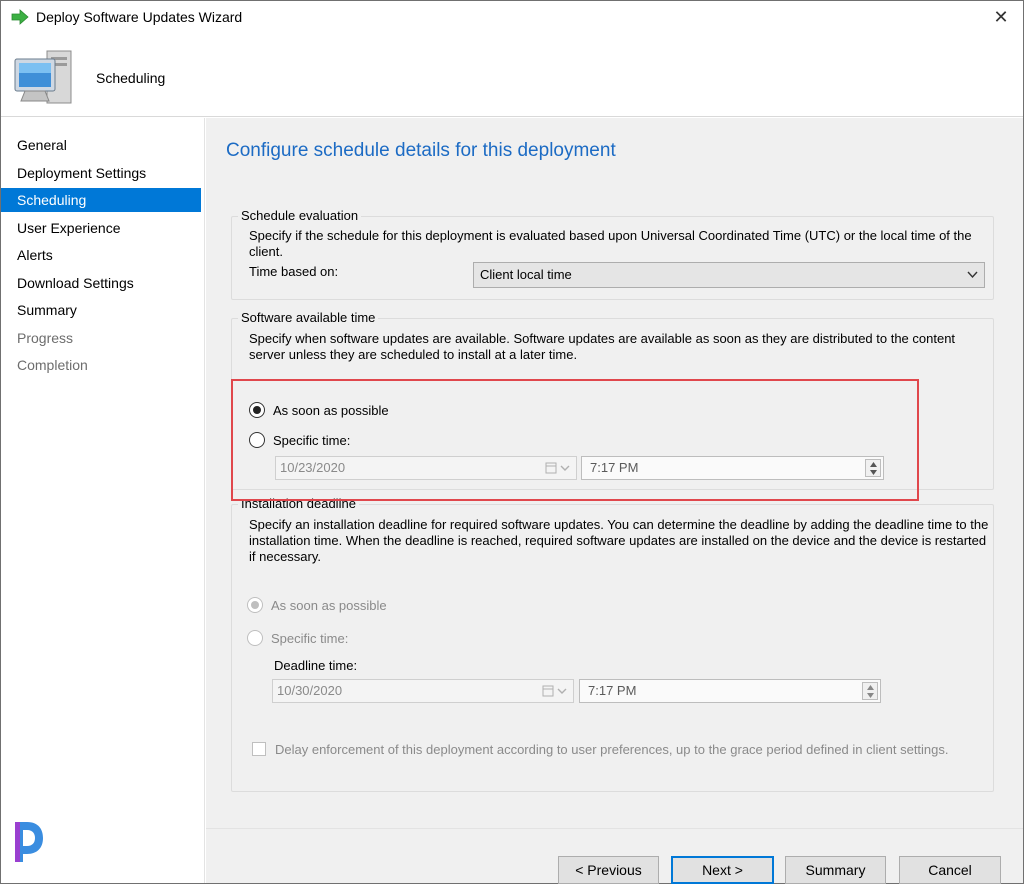 This screenshot has width=1024, height=884. What do you see at coordinates (614, 467) in the screenshot?
I see `available-time-value: 7:17 PM` at bounding box center [614, 467].